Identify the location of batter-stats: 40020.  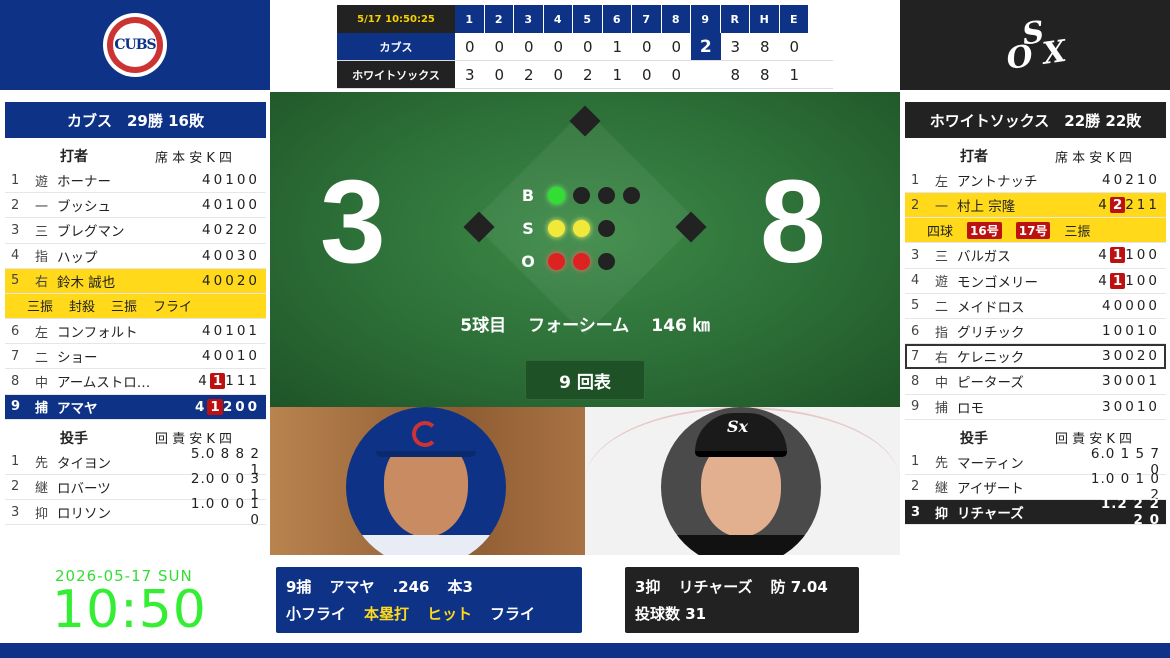
(231, 280).